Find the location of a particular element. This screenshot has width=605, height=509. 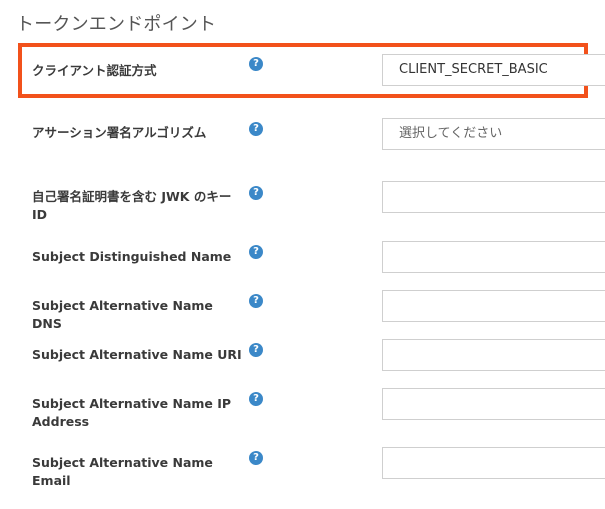

san-uri-input is located at coordinates (493, 355).